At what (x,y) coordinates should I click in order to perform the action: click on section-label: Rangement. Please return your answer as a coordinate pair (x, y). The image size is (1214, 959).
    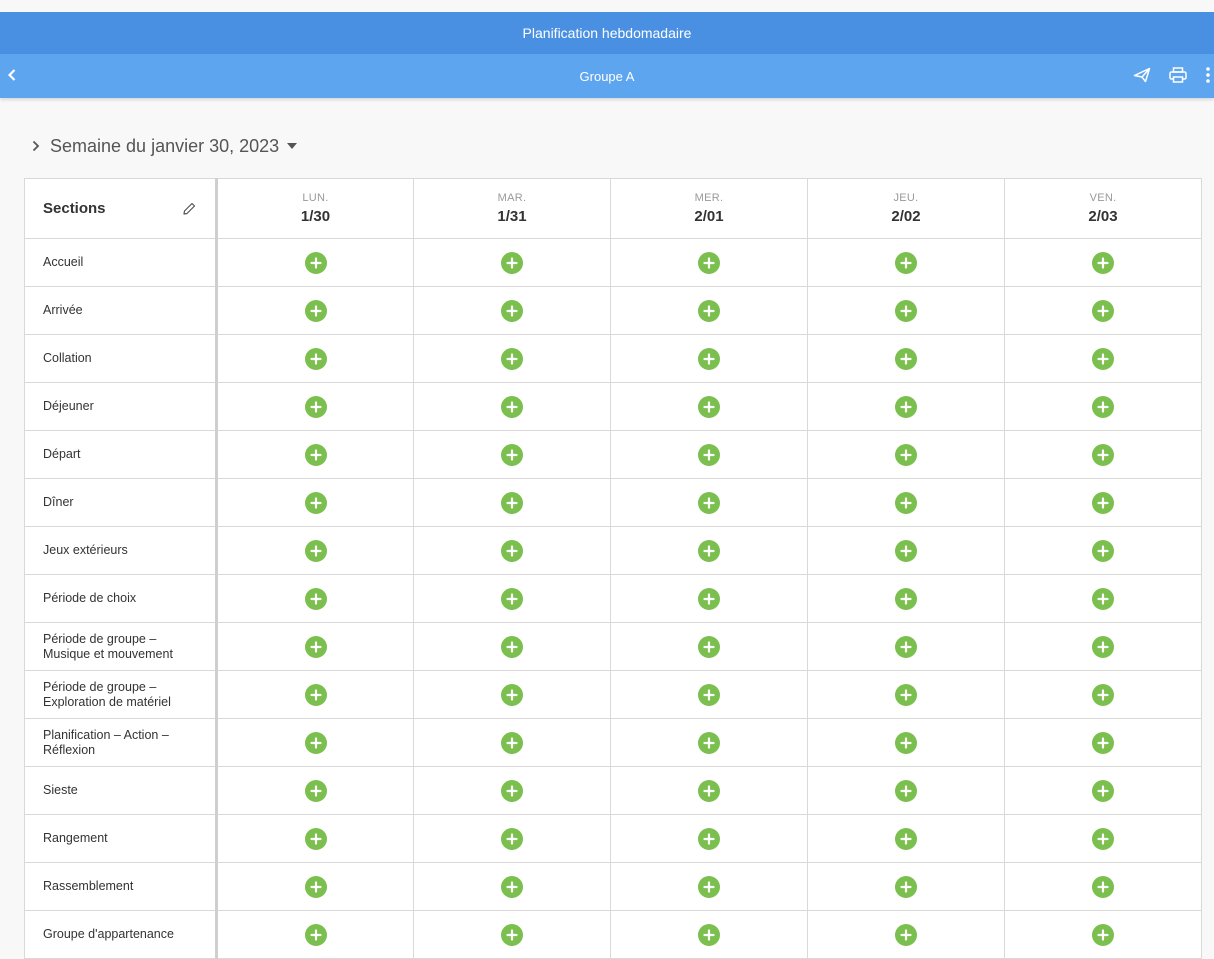
    Looking at the image, I should click on (121, 838).